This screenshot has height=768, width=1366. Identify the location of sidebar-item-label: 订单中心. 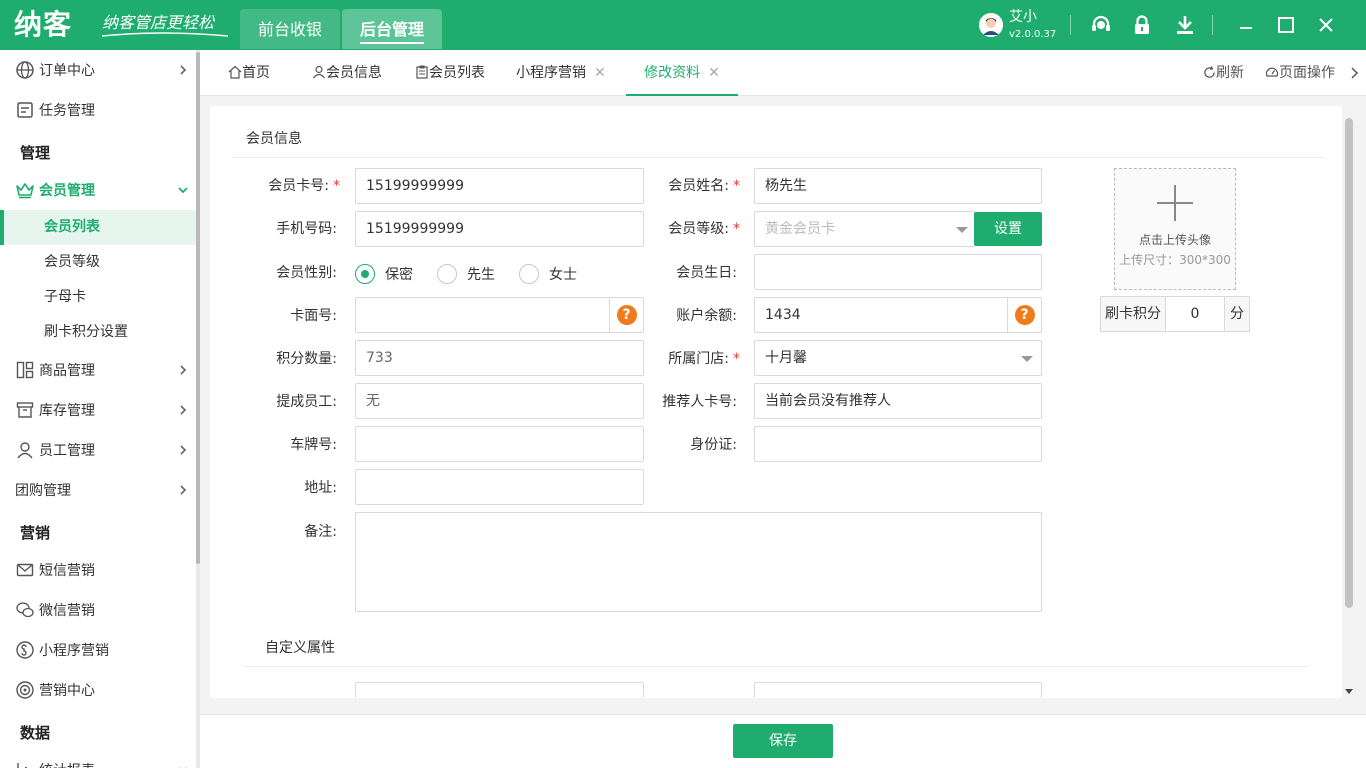
(67, 71).